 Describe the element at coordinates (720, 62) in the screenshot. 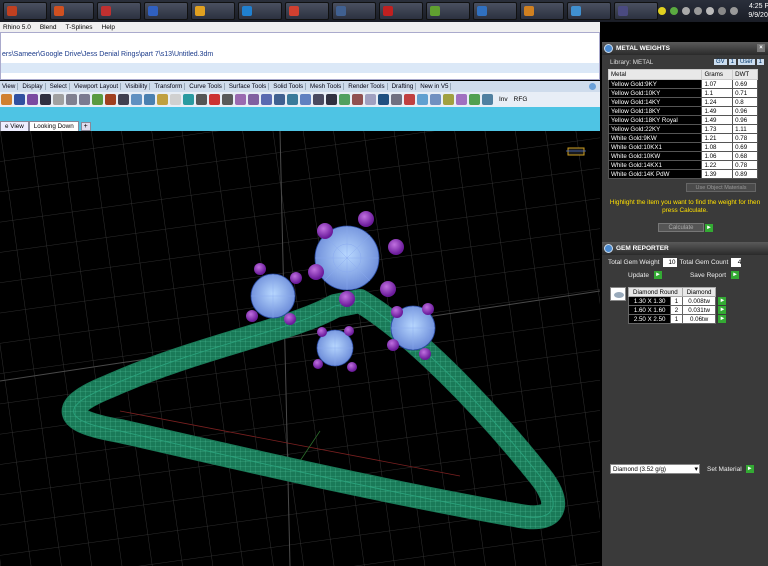

I see `gv-button: GV` at that location.